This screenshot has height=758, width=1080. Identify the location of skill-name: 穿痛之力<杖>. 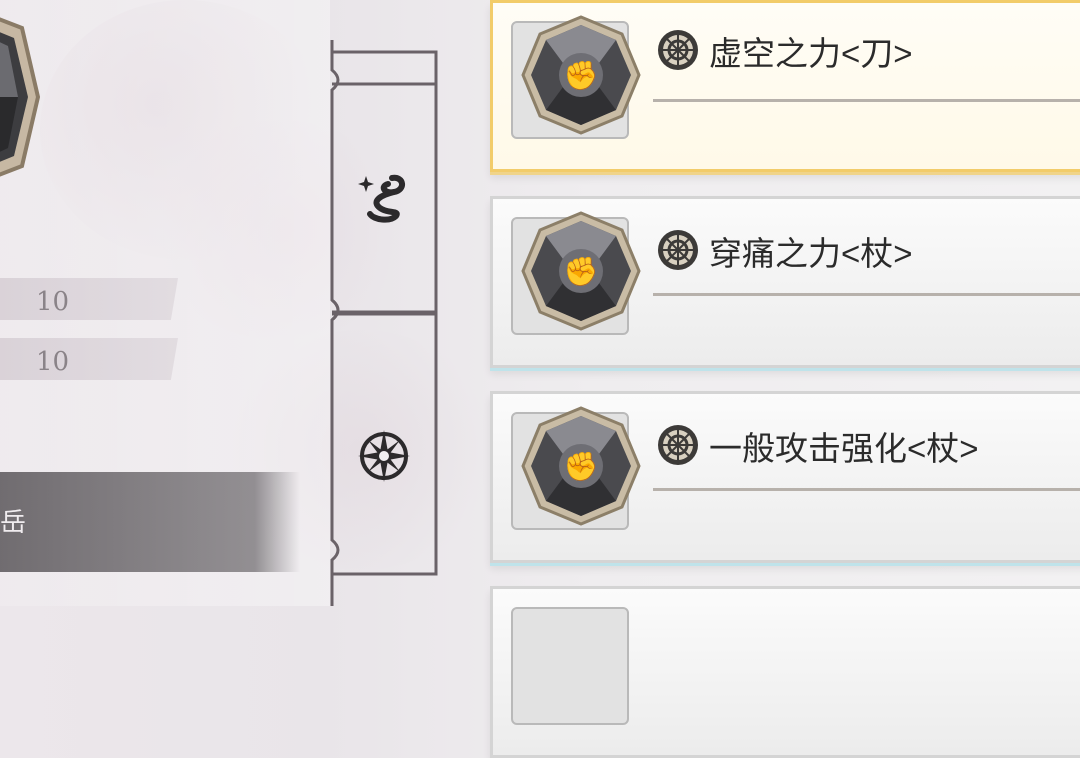
(811, 253).